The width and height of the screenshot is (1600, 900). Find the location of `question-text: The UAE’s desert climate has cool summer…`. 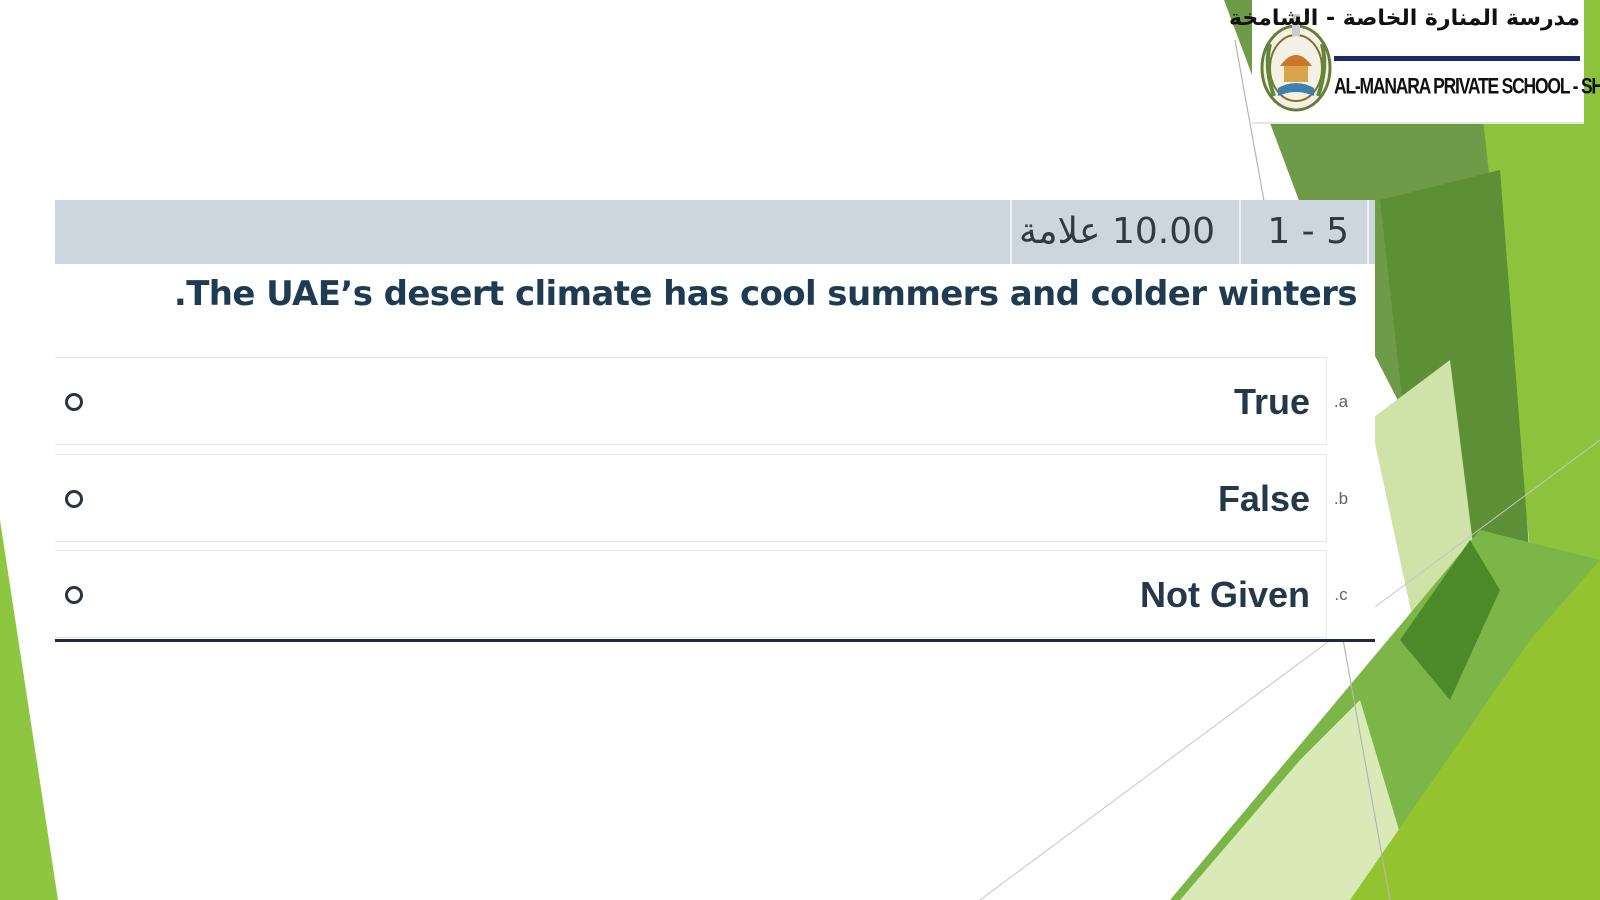

question-text: The UAE’s desert climate has cool summer… is located at coordinates (765, 294).